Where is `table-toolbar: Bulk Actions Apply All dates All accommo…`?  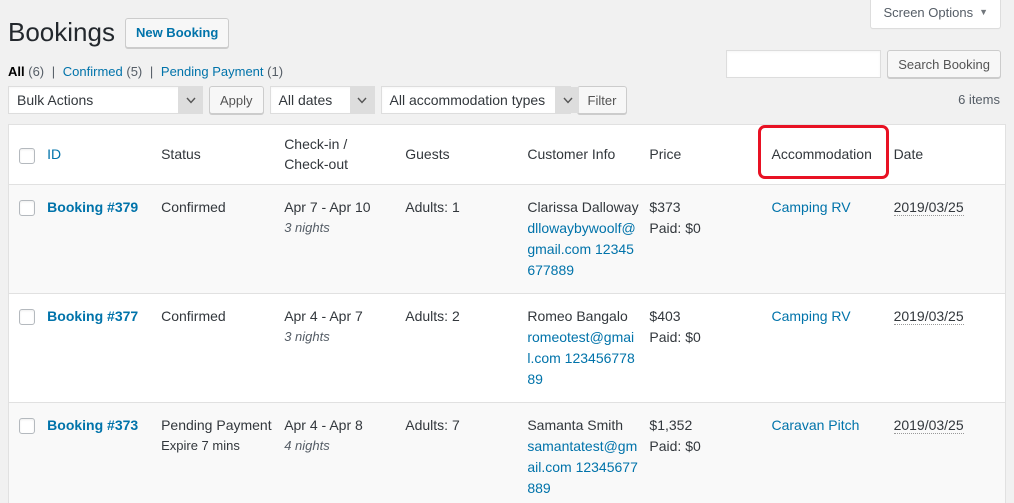
table-toolbar: Bulk Actions Apply All dates All accommo… is located at coordinates (318, 100).